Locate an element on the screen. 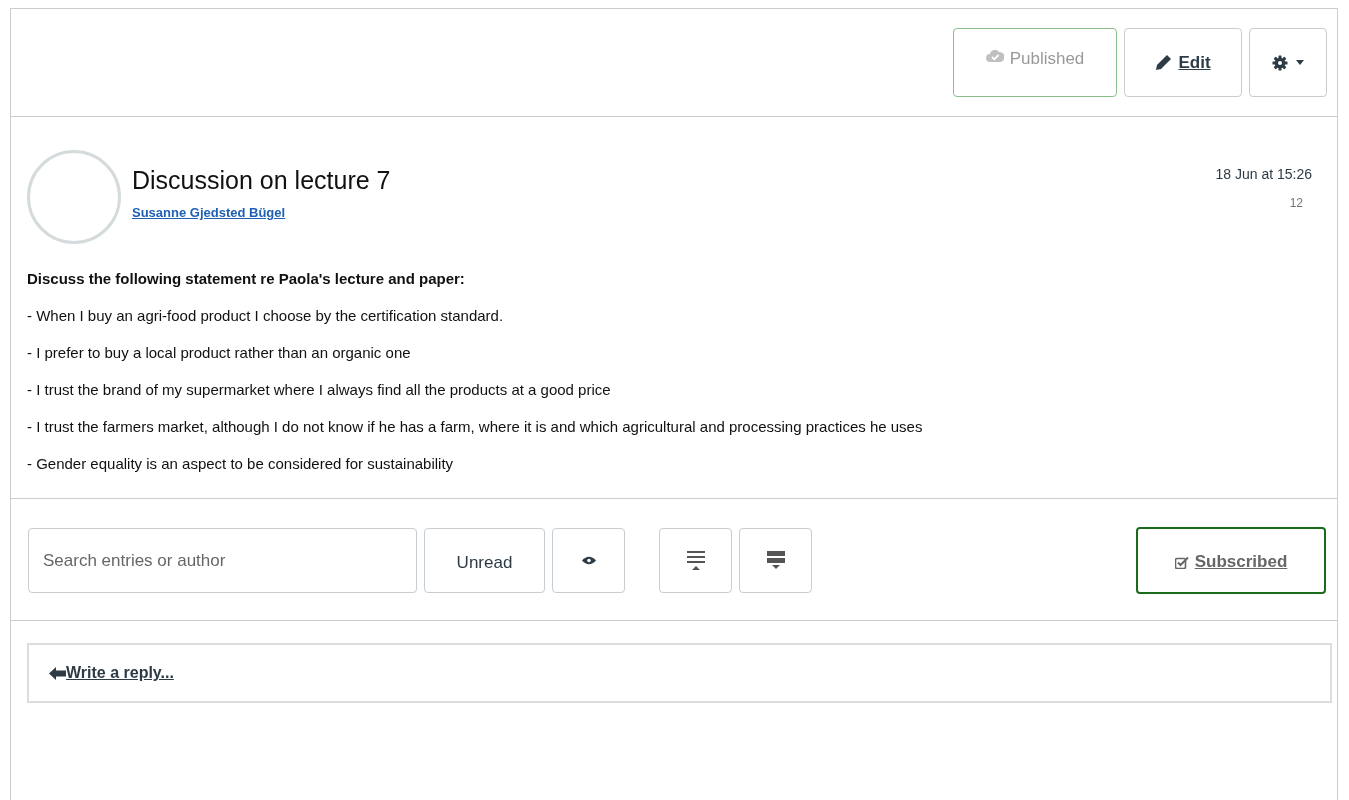  expand-icon is located at coordinates (775, 560).